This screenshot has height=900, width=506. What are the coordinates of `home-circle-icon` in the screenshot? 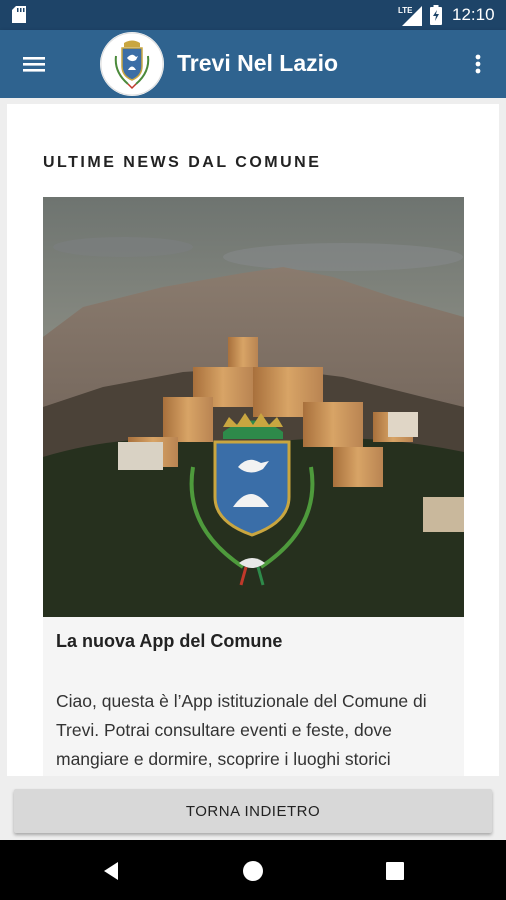 It's located at (253, 871).